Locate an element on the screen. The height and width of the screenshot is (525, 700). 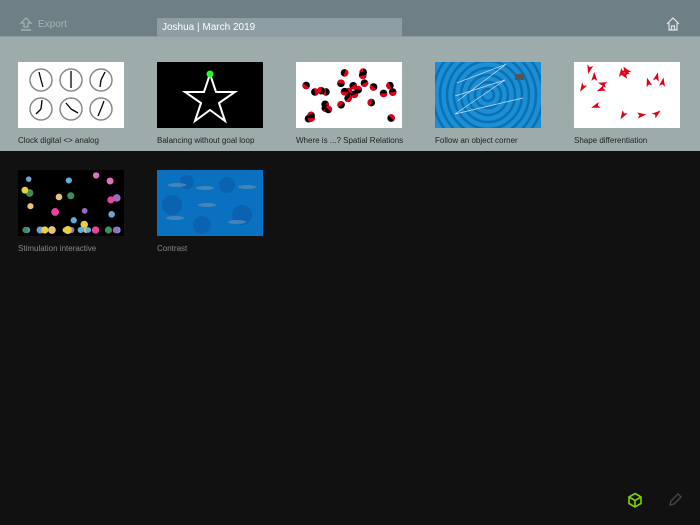
exercise-tile-spatial: Where is ...? Spatial Relations is located at coordinates (350, 103).